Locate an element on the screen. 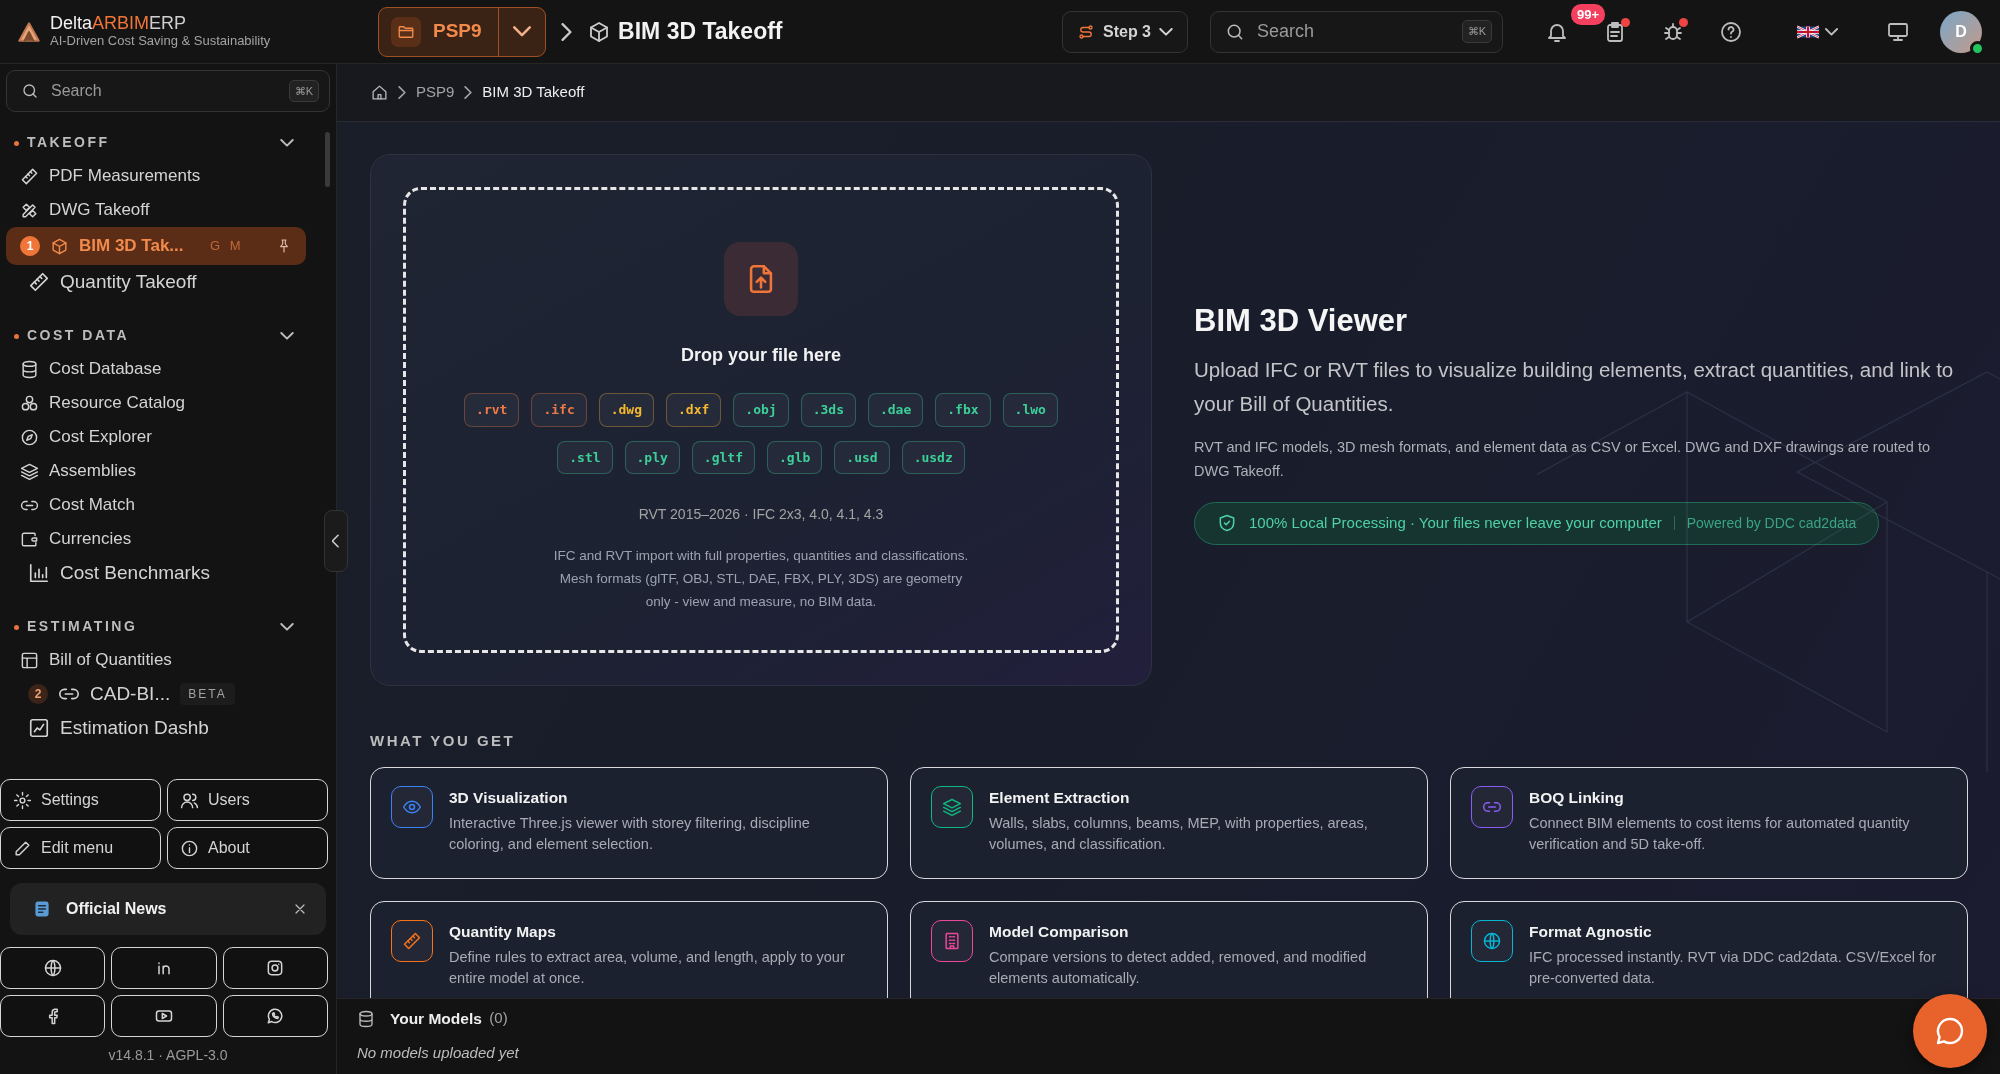 This screenshot has height=1074, width=2000. format-tag: .usdz is located at coordinates (933, 457).